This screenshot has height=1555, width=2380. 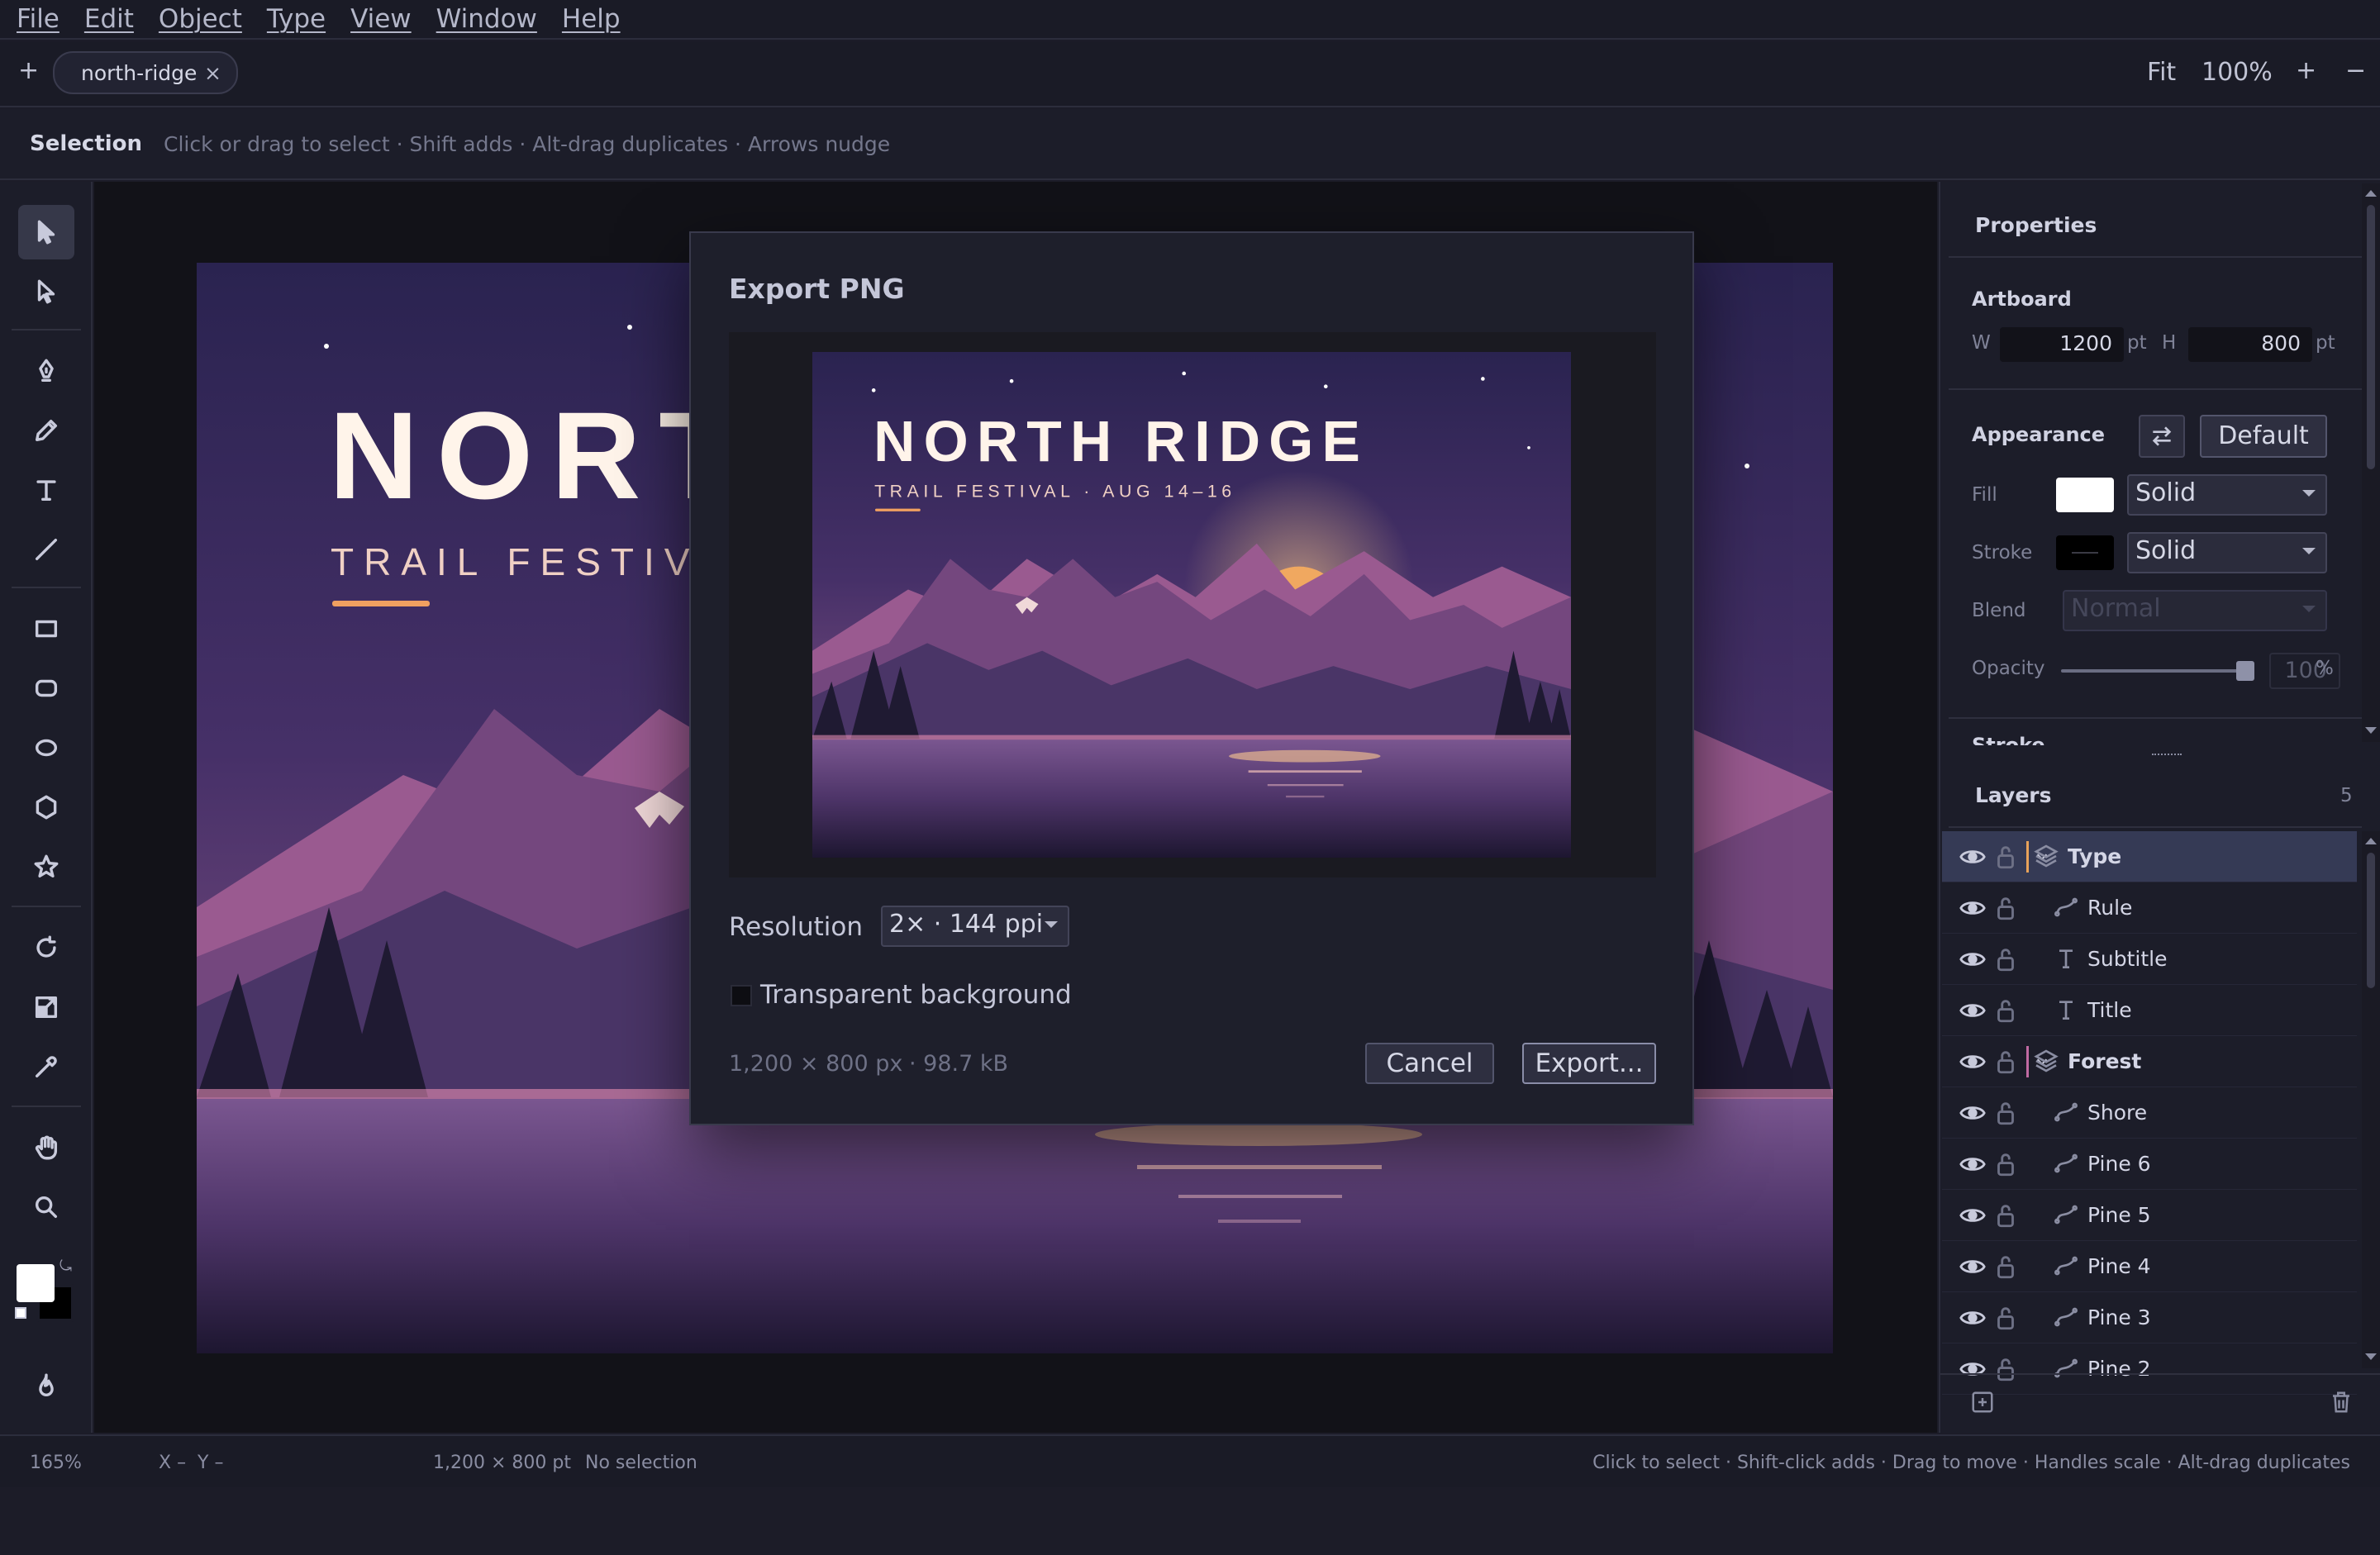 I want to click on layer-row: Pine 5, so click(x=2149, y=1215).